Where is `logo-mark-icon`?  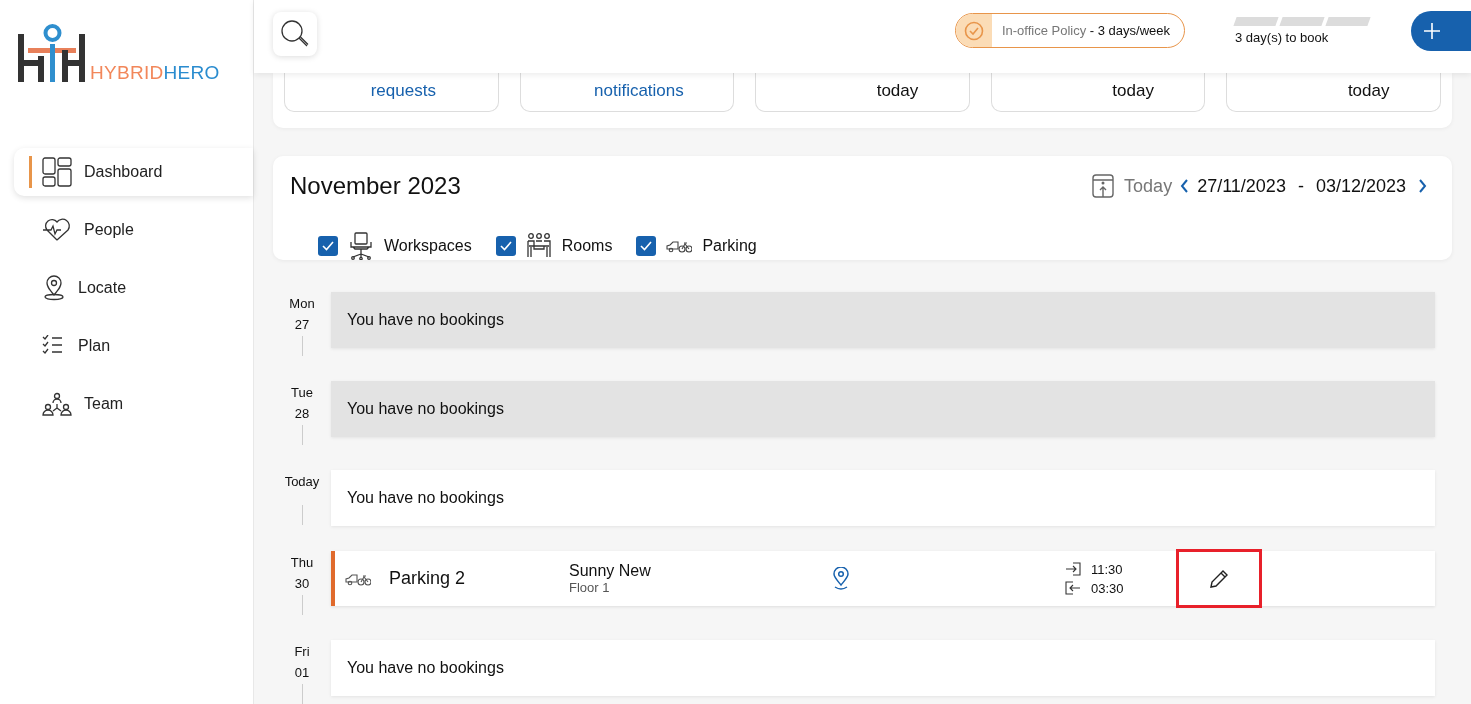 logo-mark-icon is located at coordinates (52, 53).